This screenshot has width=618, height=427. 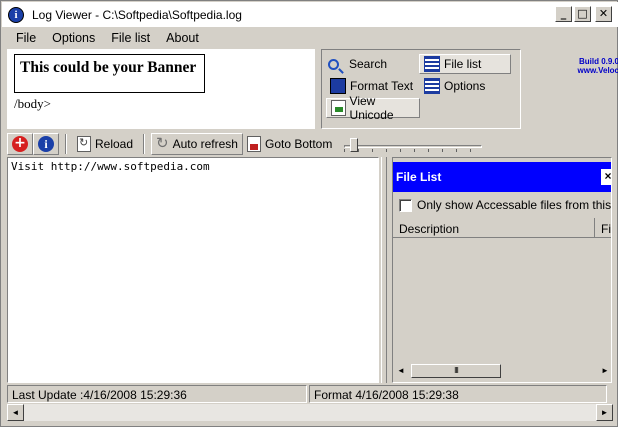 I want to click on window-controls: _ □ ✕, so click(x=583, y=14).